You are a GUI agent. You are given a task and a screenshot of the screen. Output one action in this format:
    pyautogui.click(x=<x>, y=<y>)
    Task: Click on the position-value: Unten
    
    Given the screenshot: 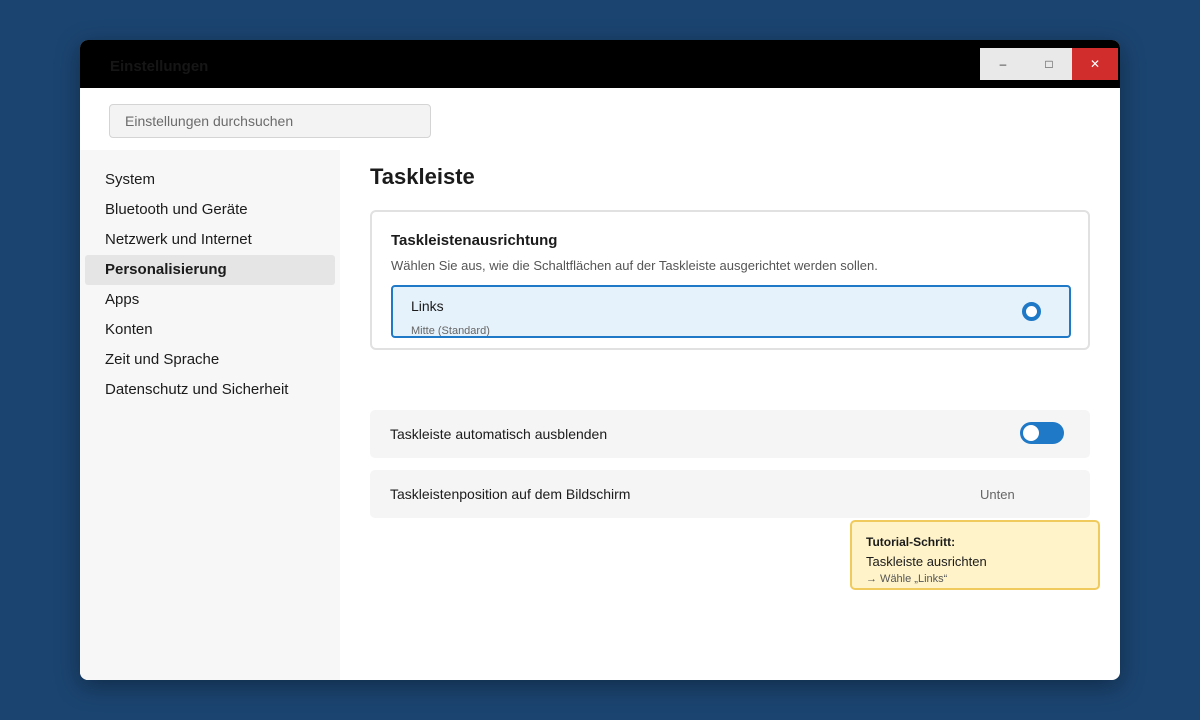 What is the action you would take?
    pyautogui.click(x=997, y=494)
    